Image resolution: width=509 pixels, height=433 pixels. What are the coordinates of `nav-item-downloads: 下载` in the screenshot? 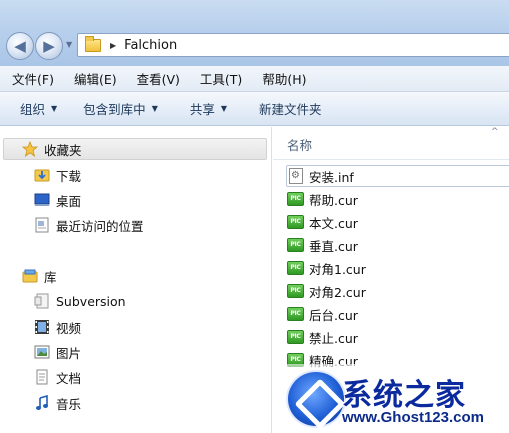 It's located at (57, 175).